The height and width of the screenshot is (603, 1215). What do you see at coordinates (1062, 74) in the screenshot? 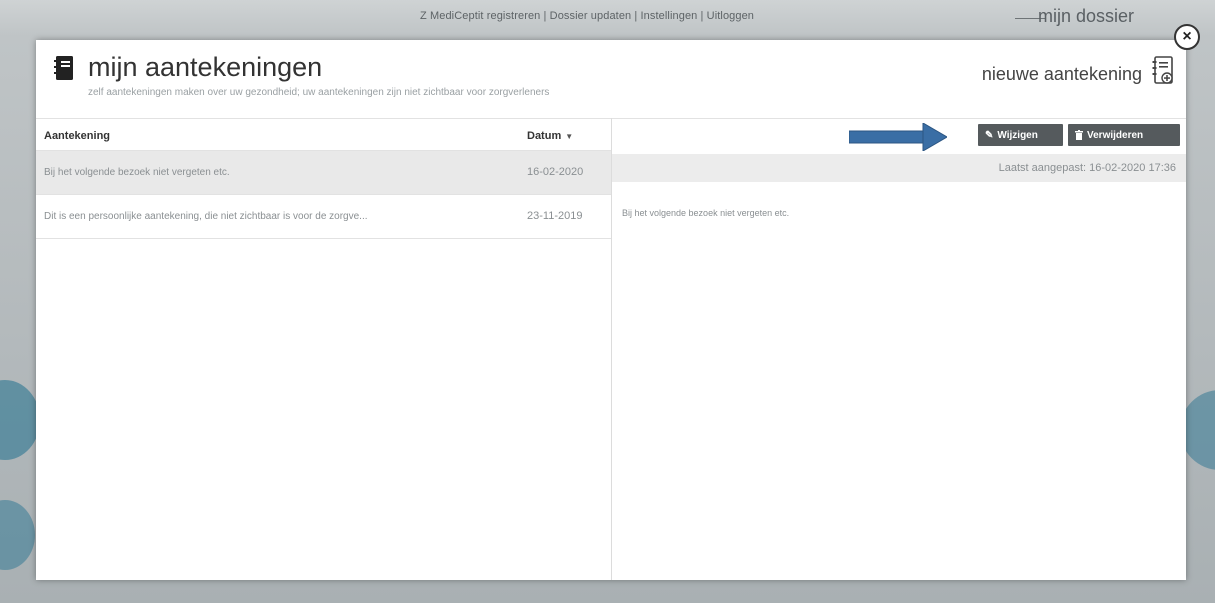
I see `new-note-button: nieuwe aantekening` at bounding box center [1062, 74].